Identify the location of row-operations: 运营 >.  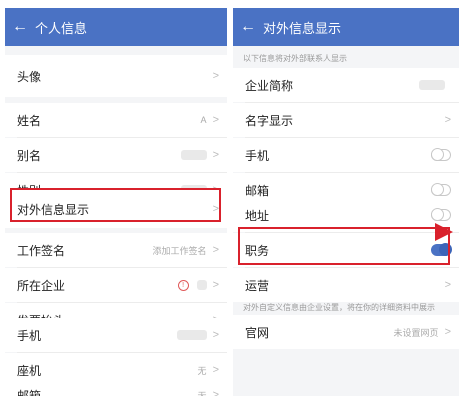
(346, 285).